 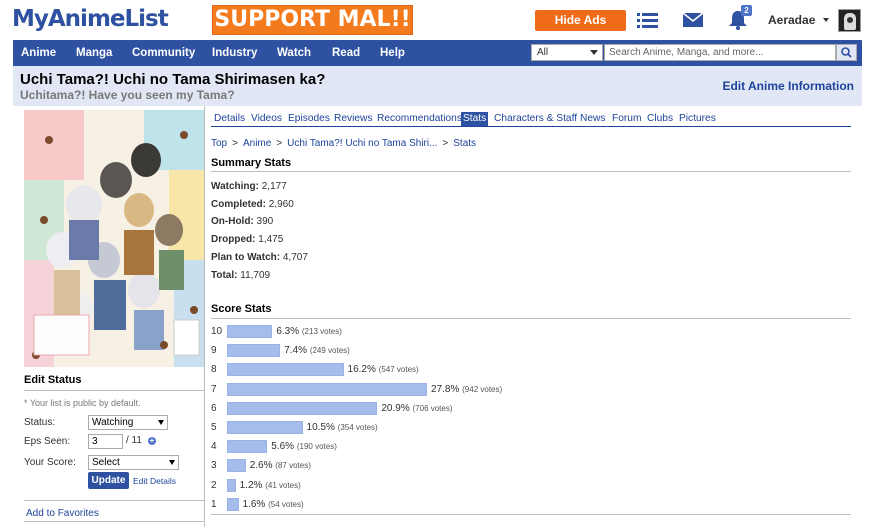 What do you see at coordinates (217, 331) in the screenshot?
I see `score-label: 10` at bounding box center [217, 331].